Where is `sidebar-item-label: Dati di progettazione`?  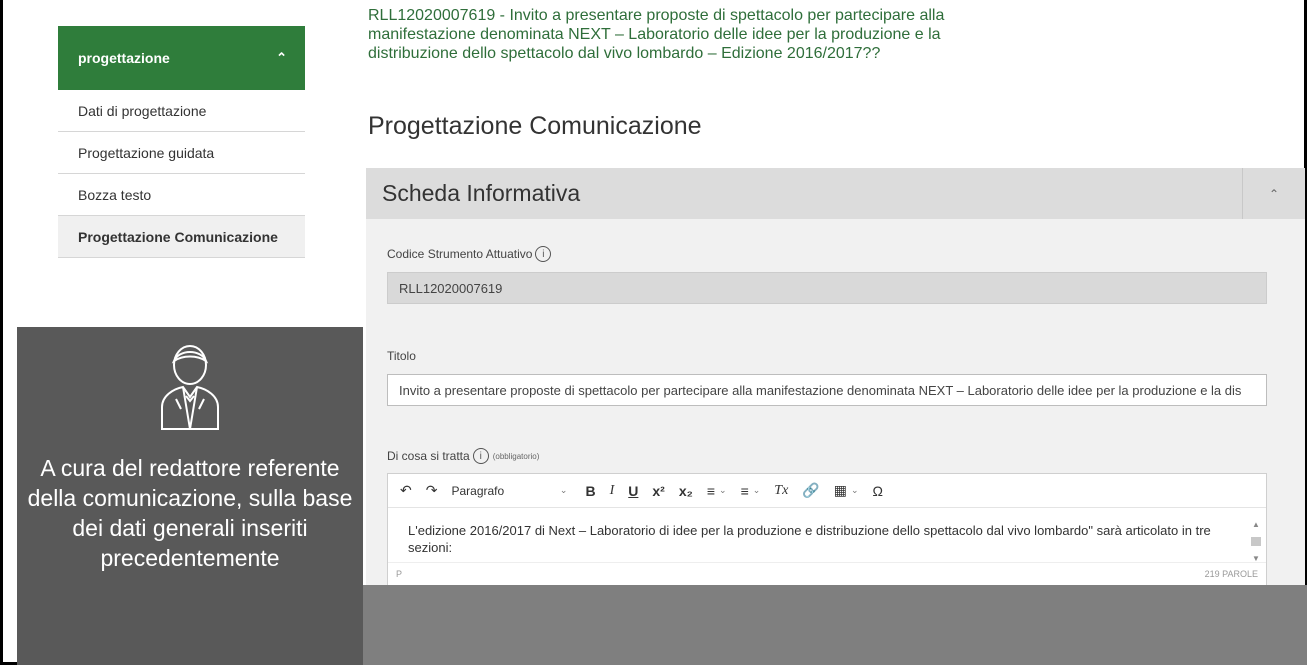 sidebar-item-label: Dati di progettazione is located at coordinates (142, 110).